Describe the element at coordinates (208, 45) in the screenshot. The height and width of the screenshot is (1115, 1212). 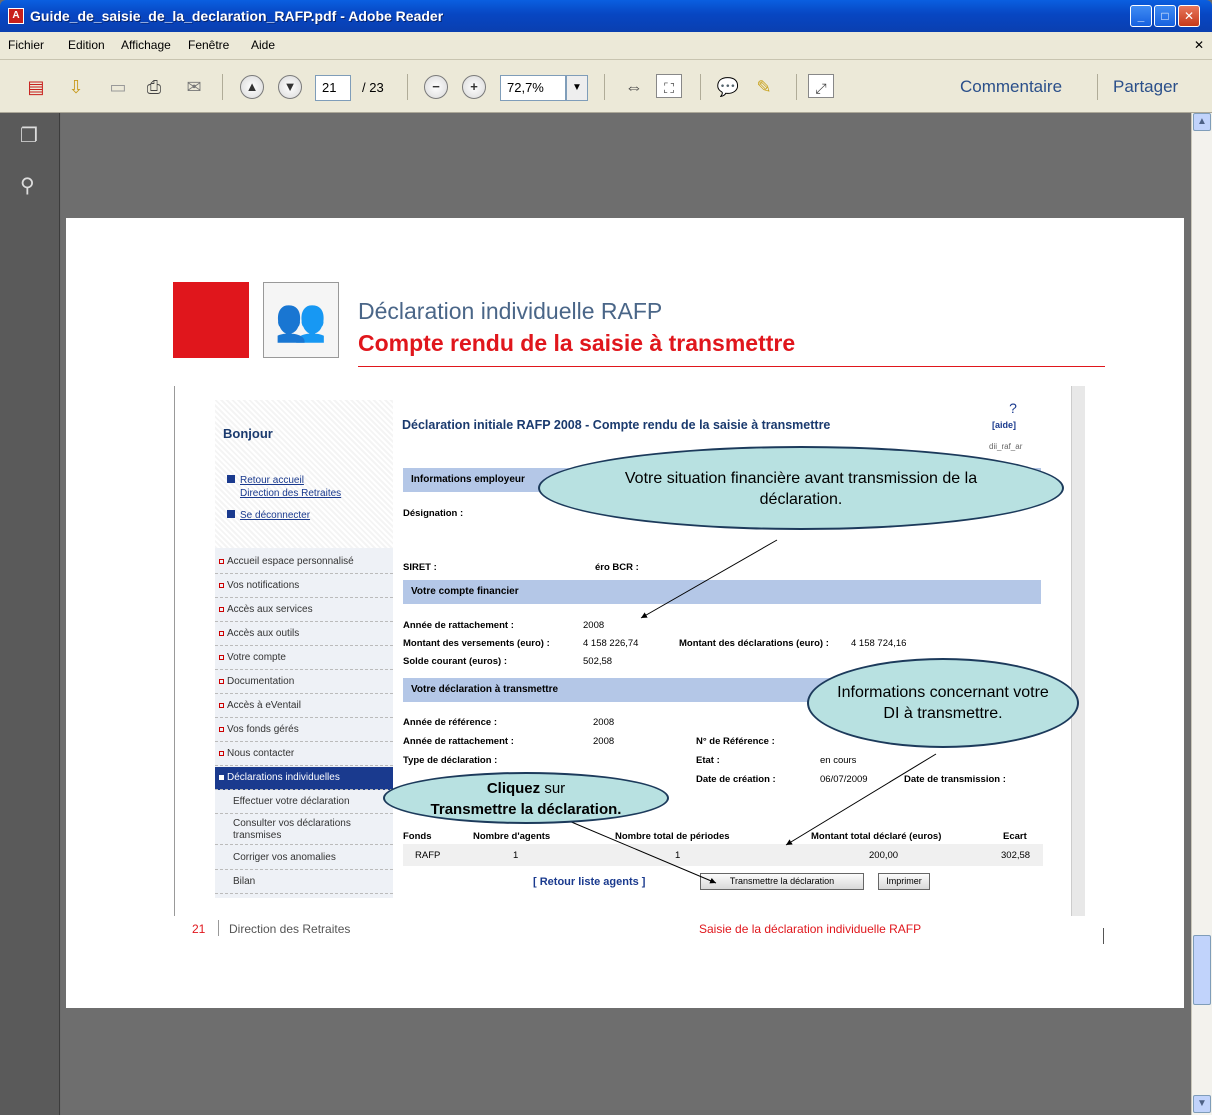
I see `menu-fenetre: Fenêtre` at that location.